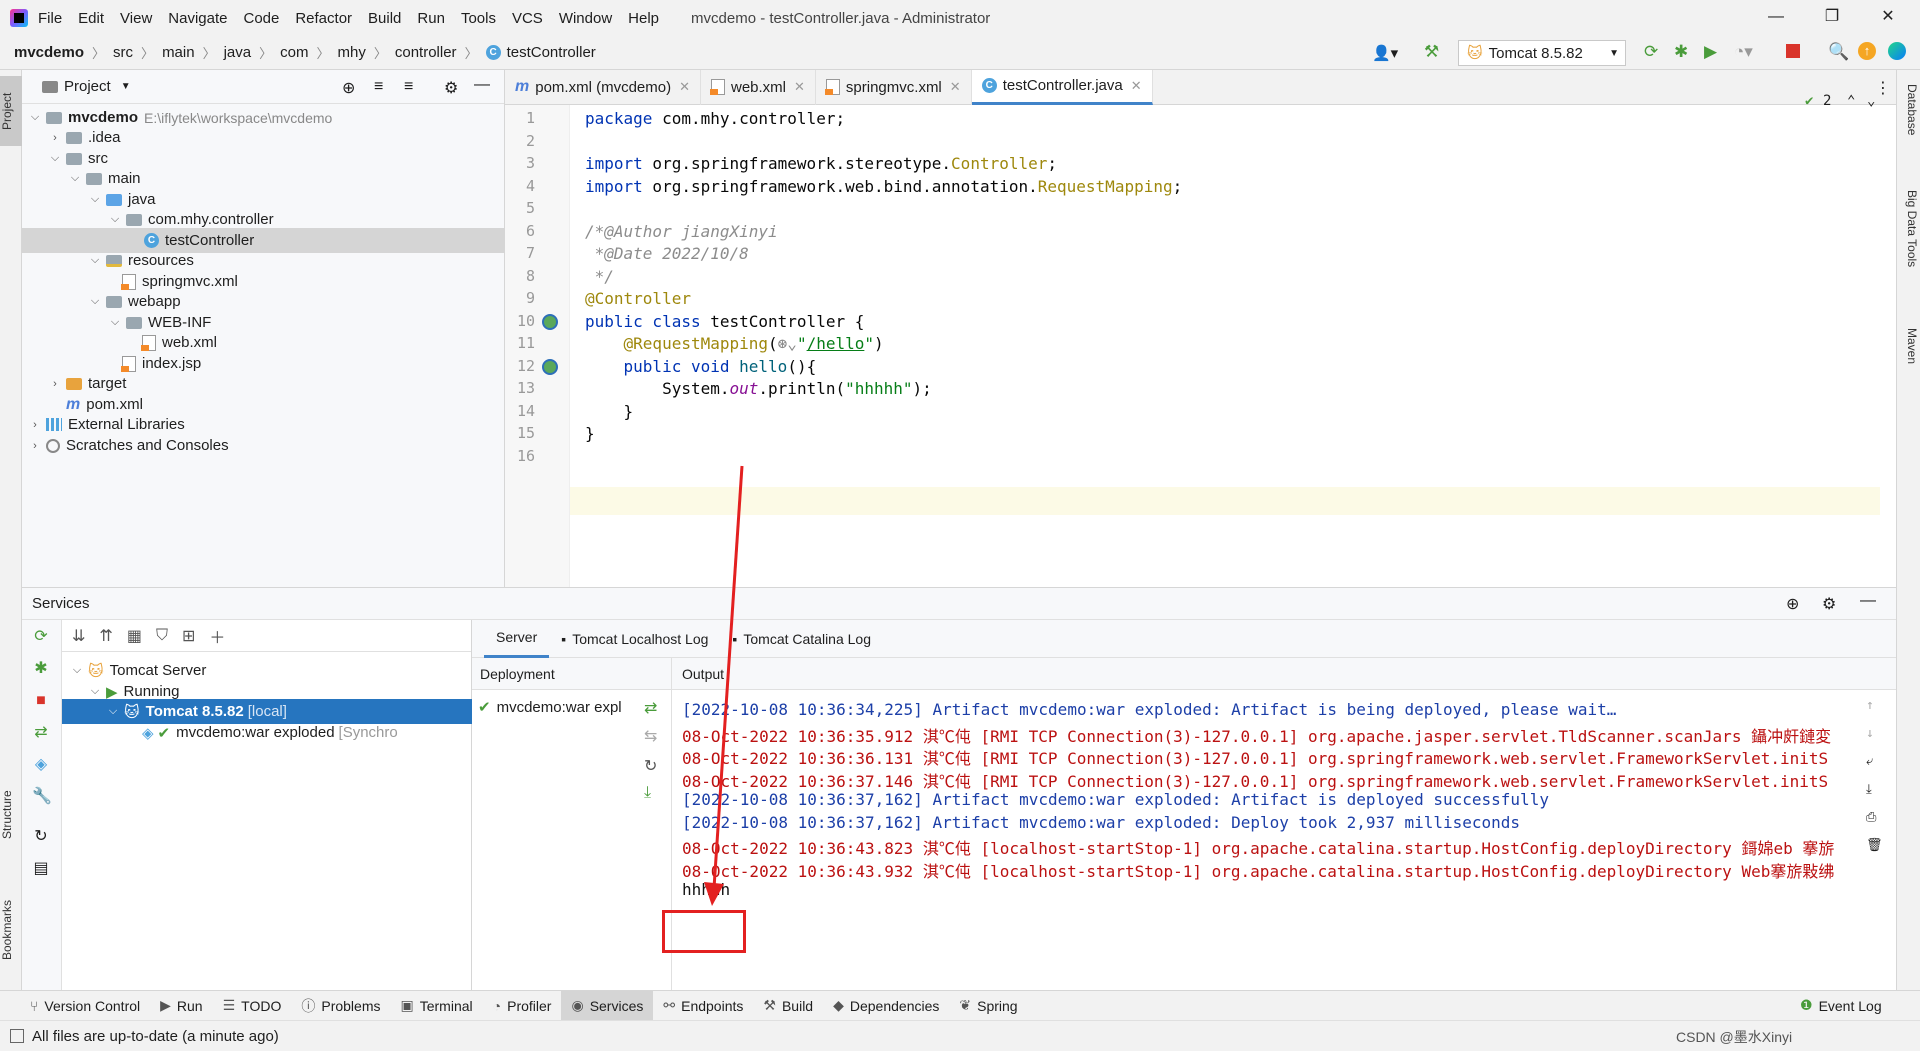 This screenshot has width=1920, height=1051. I want to click on scroll-down-icon: ↓, so click(1870, 733).